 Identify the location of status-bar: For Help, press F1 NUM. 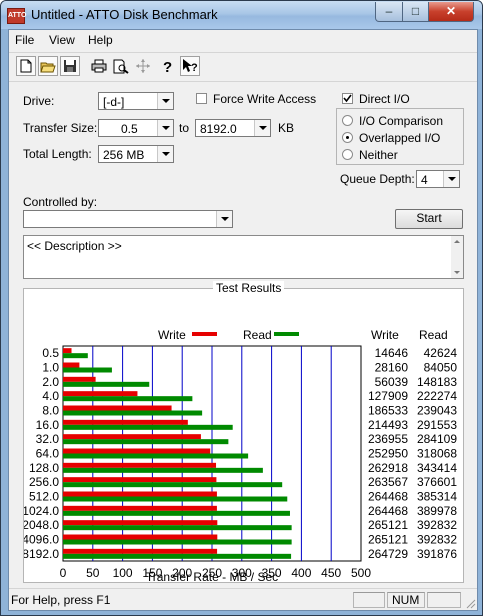
(243, 599).